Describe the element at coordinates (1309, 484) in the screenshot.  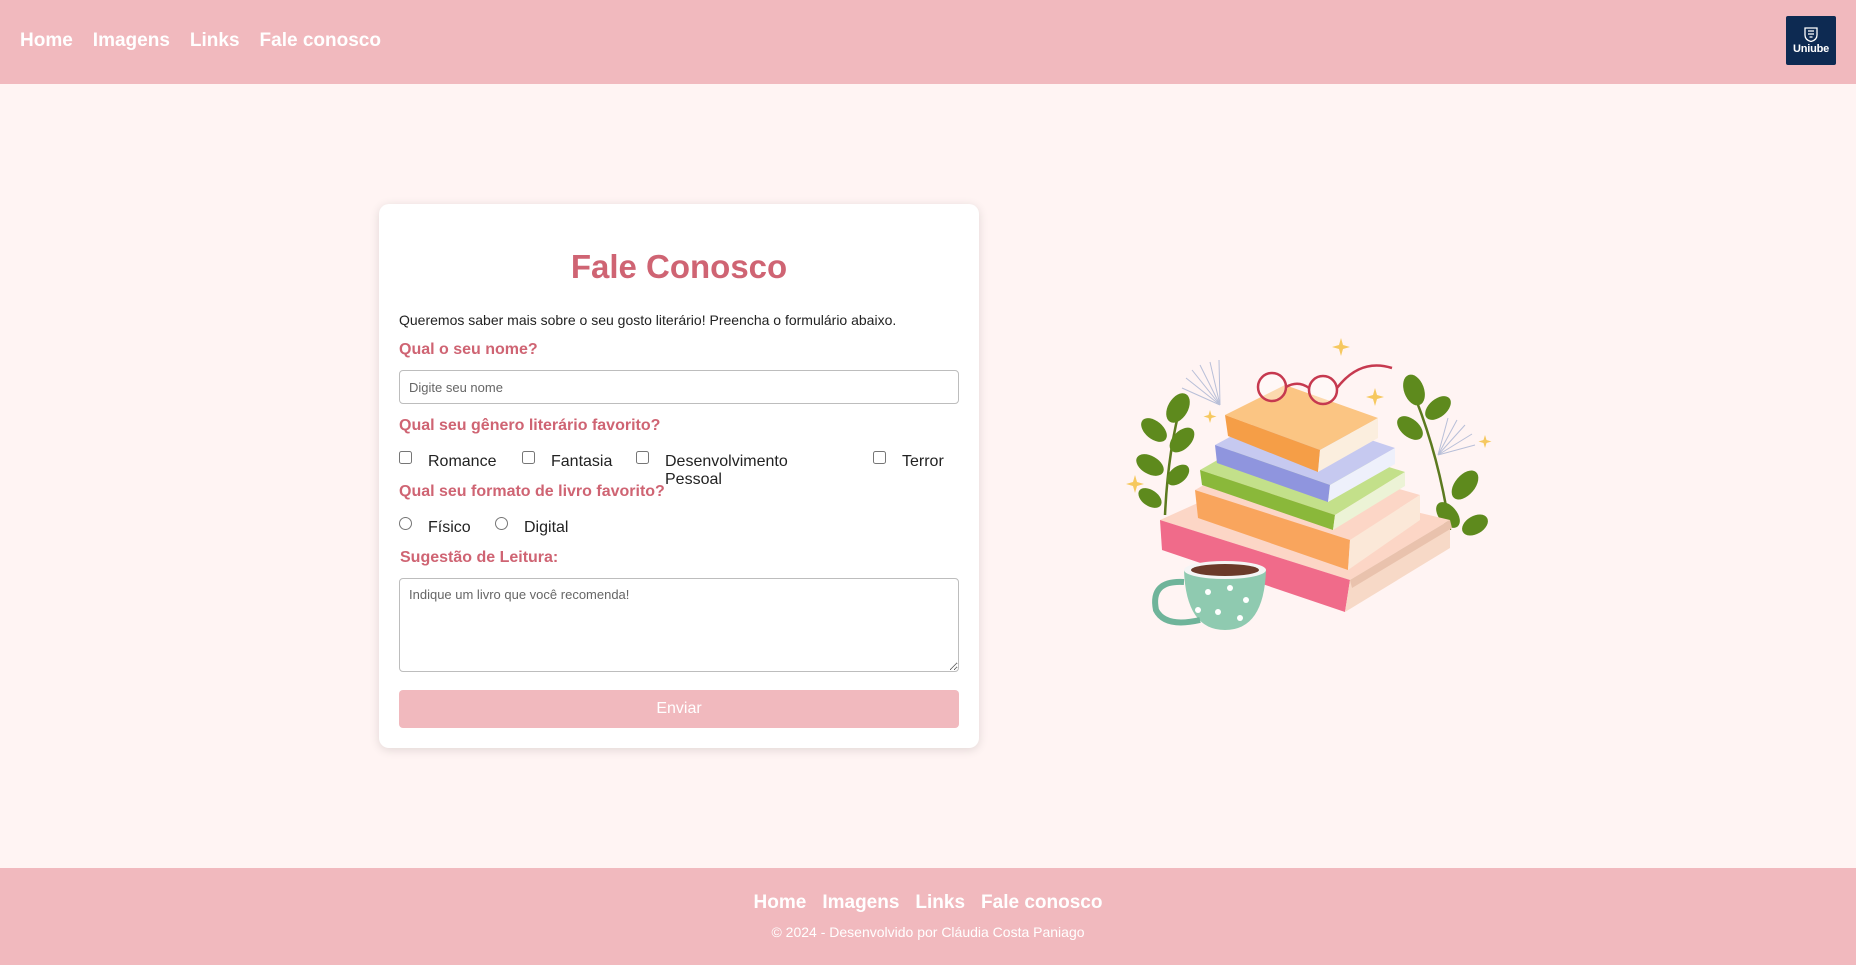
I see `books-illustration` at that location.